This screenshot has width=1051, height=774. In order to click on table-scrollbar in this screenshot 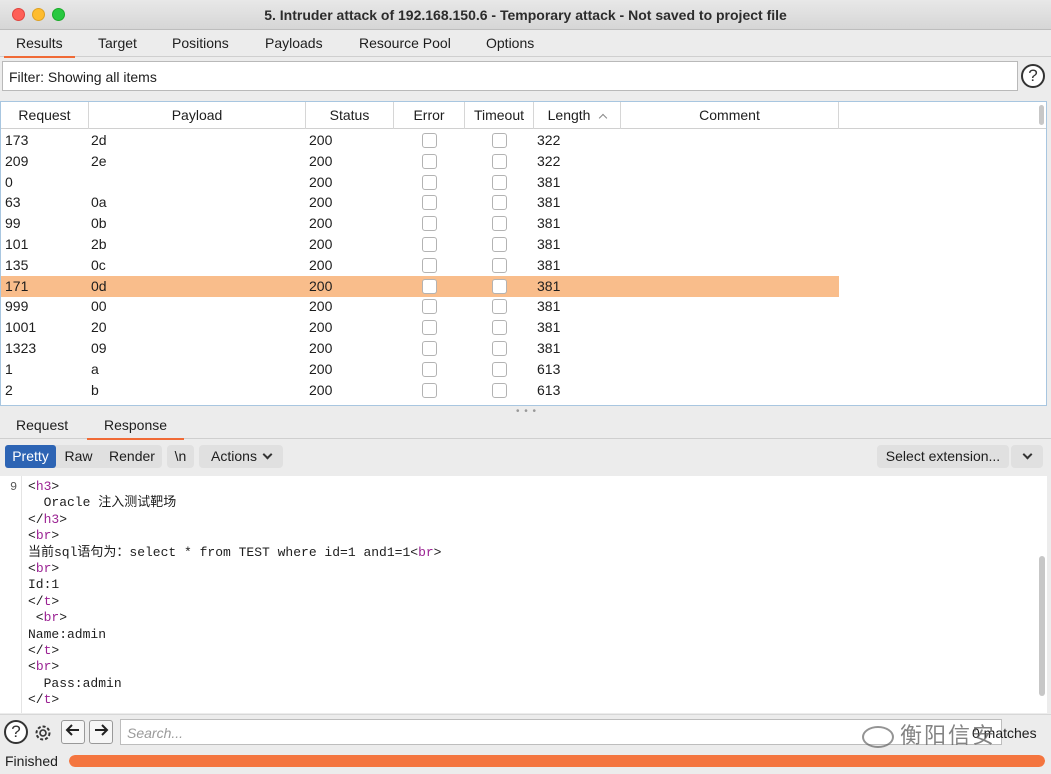, I will do `click(1041, 115)`.